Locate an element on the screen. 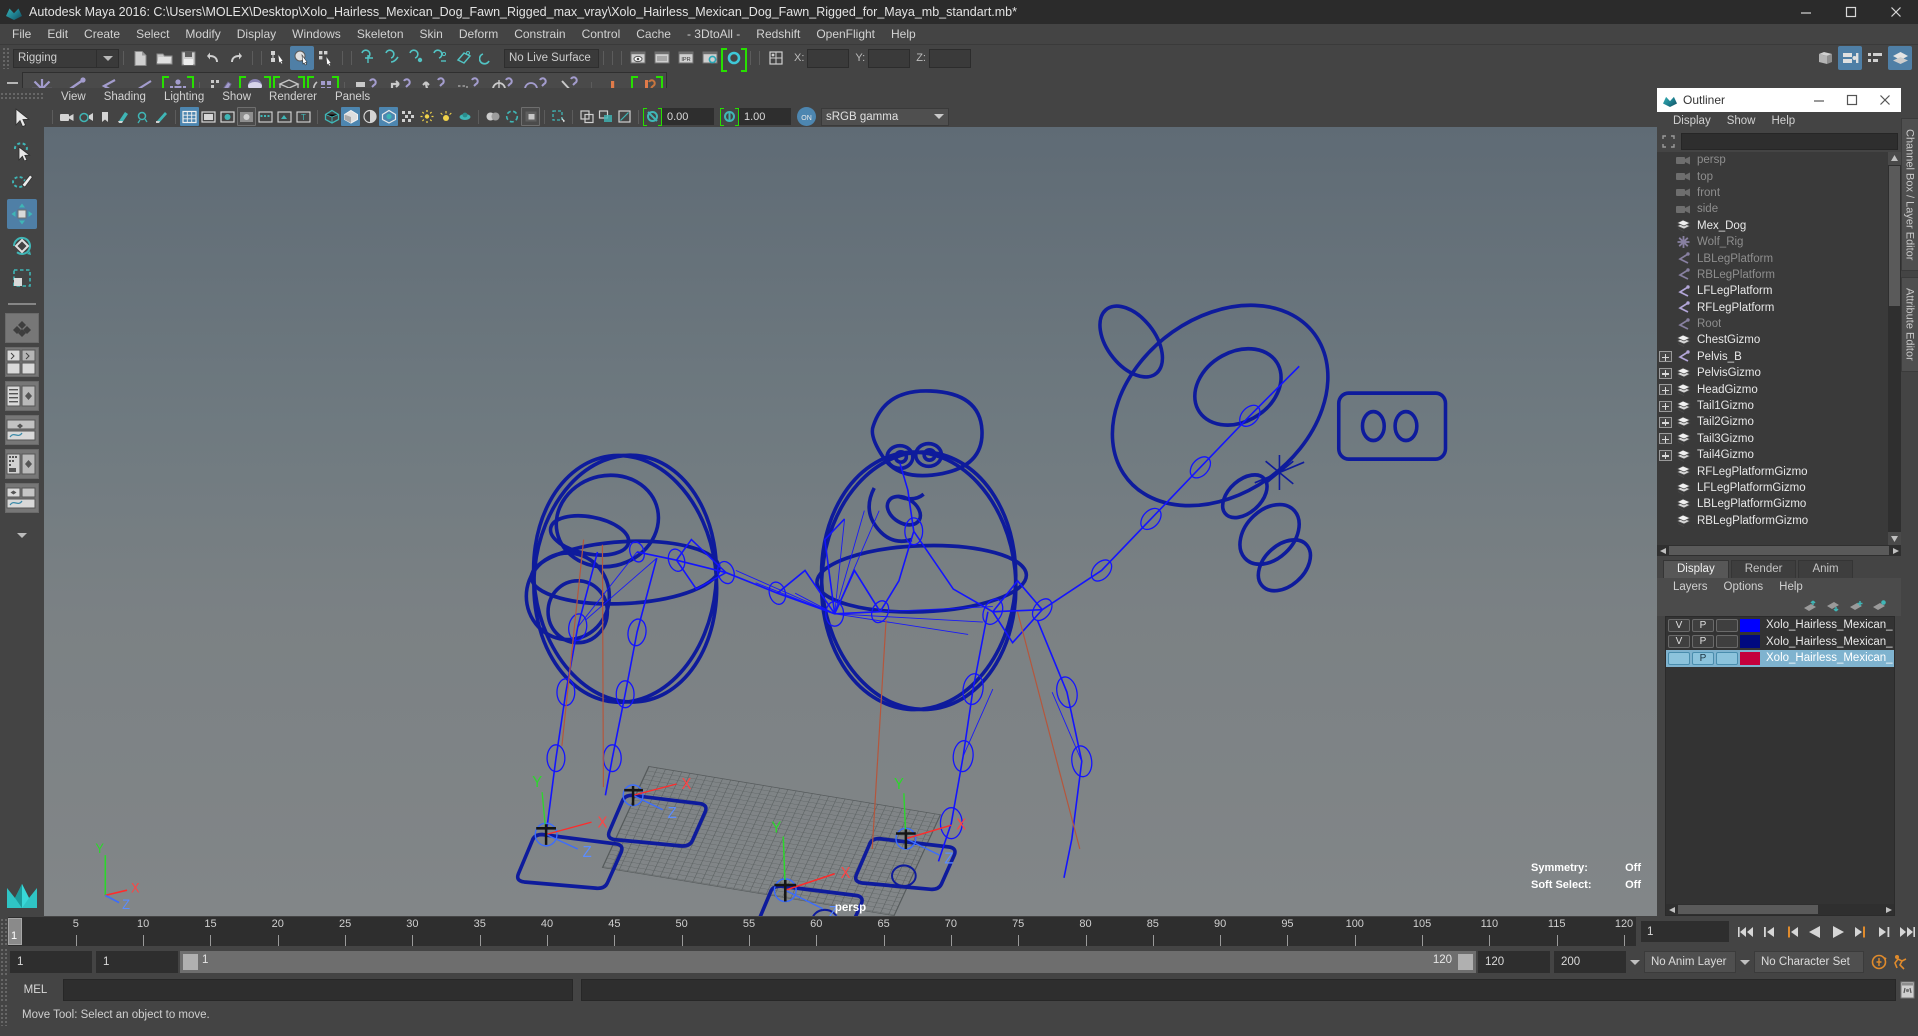  menu-create: Create is located at coordinates (102, 34).